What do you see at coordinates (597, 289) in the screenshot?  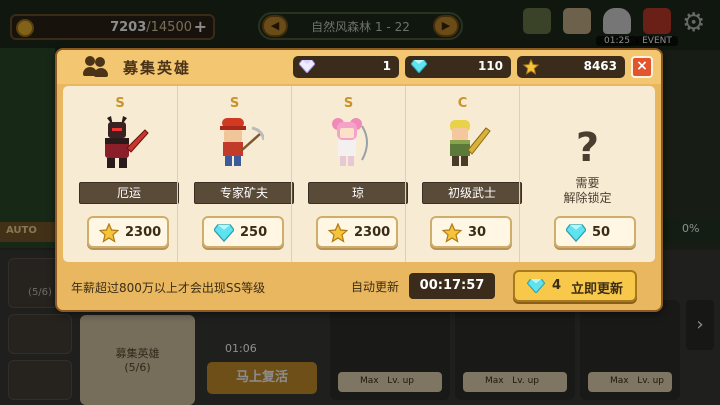 I see `refresh-now-label: 立即更新` at bounding box center [597, 289].